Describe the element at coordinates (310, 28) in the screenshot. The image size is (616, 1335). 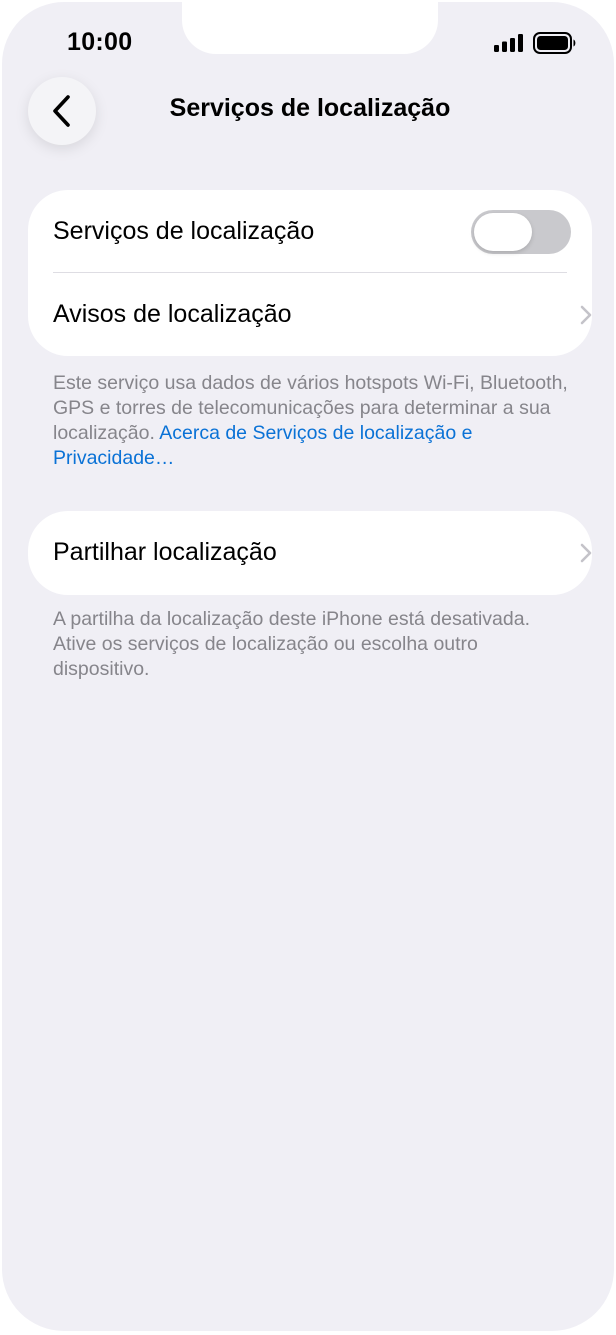
I see `notch` at that location.